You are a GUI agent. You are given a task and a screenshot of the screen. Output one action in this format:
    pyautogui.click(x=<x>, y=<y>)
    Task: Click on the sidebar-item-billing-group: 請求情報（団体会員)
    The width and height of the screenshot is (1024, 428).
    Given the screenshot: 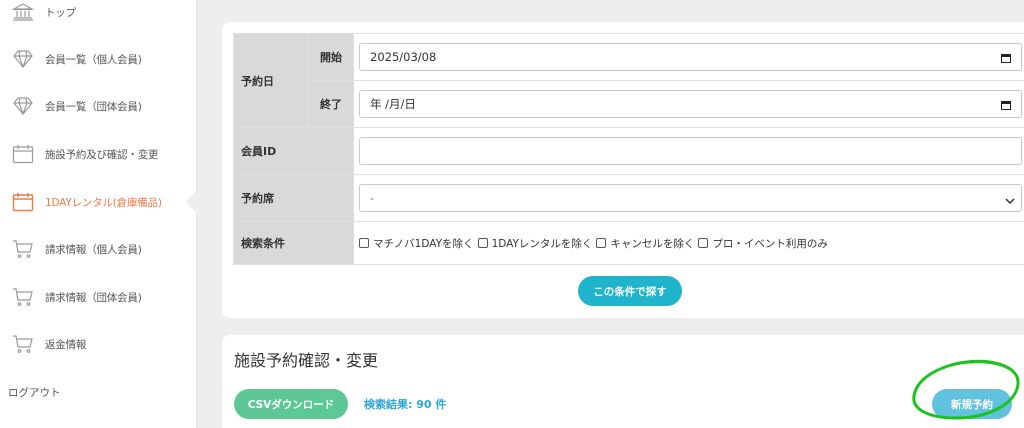 What is the action you would take?
    pyautogui.click(x=98, y=297)
    